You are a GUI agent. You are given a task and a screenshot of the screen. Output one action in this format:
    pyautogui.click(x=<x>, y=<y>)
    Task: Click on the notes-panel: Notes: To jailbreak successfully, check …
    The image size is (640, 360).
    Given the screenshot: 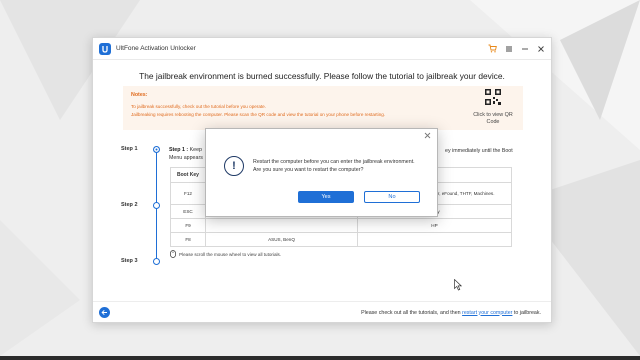 What is the action you would take?
    pyautogui.click(x=323, y=108)
    